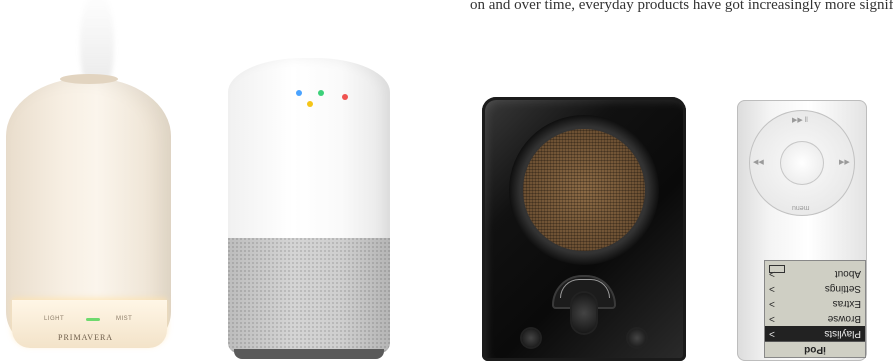 This screenshot has width=893, height=361. What do you see at coordinates (89, 79) in the screenshot?
I see `diffuser-nozzle` at bounding box center [89, 79].